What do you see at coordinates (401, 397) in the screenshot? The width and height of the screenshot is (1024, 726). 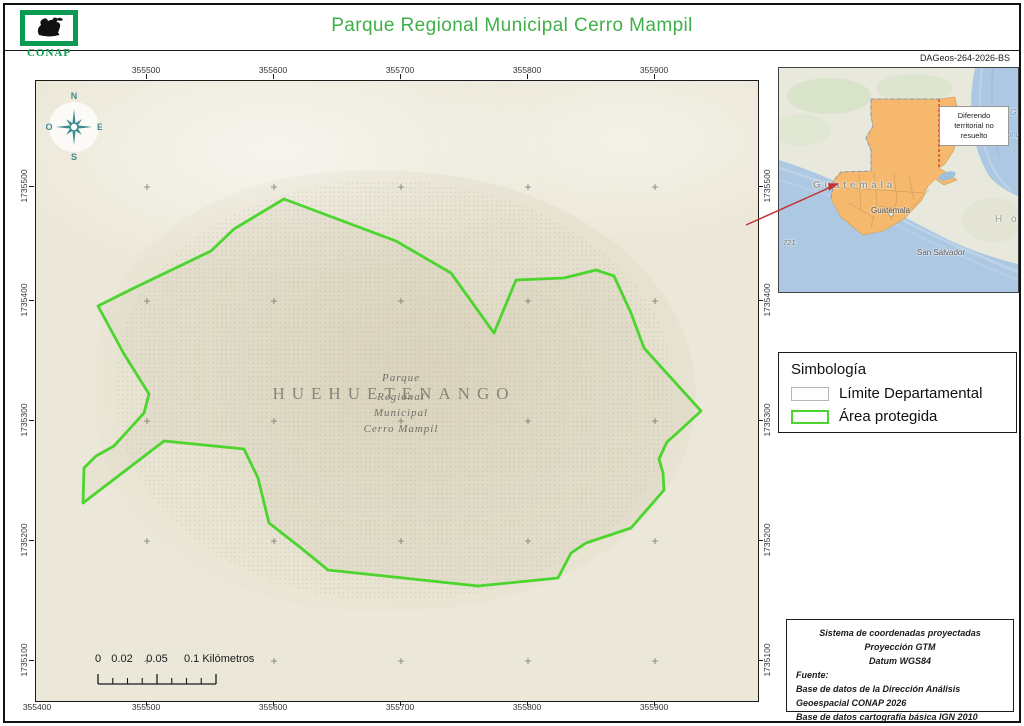 I see `park-name-line: Regional` at bounding box center [401, 397].